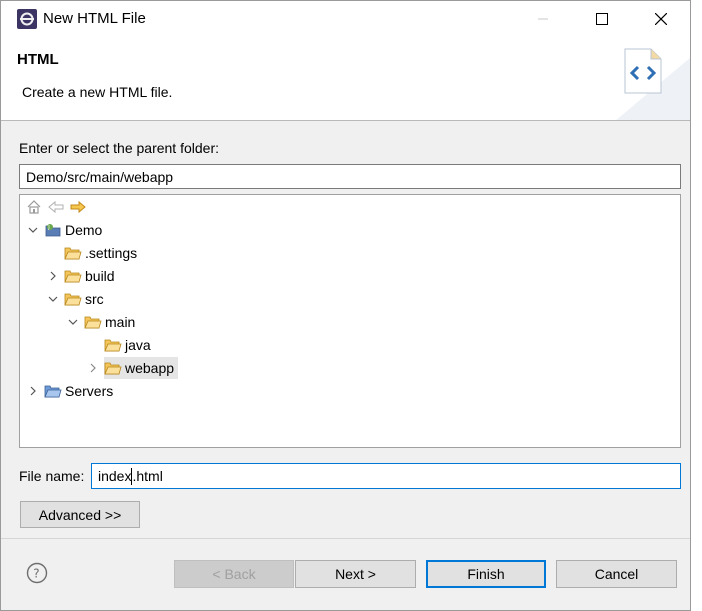  What do you see at coordinates (27, 19) in the screenshot?
I see `eclipse-app-icon` at bounding box center [27, 19].